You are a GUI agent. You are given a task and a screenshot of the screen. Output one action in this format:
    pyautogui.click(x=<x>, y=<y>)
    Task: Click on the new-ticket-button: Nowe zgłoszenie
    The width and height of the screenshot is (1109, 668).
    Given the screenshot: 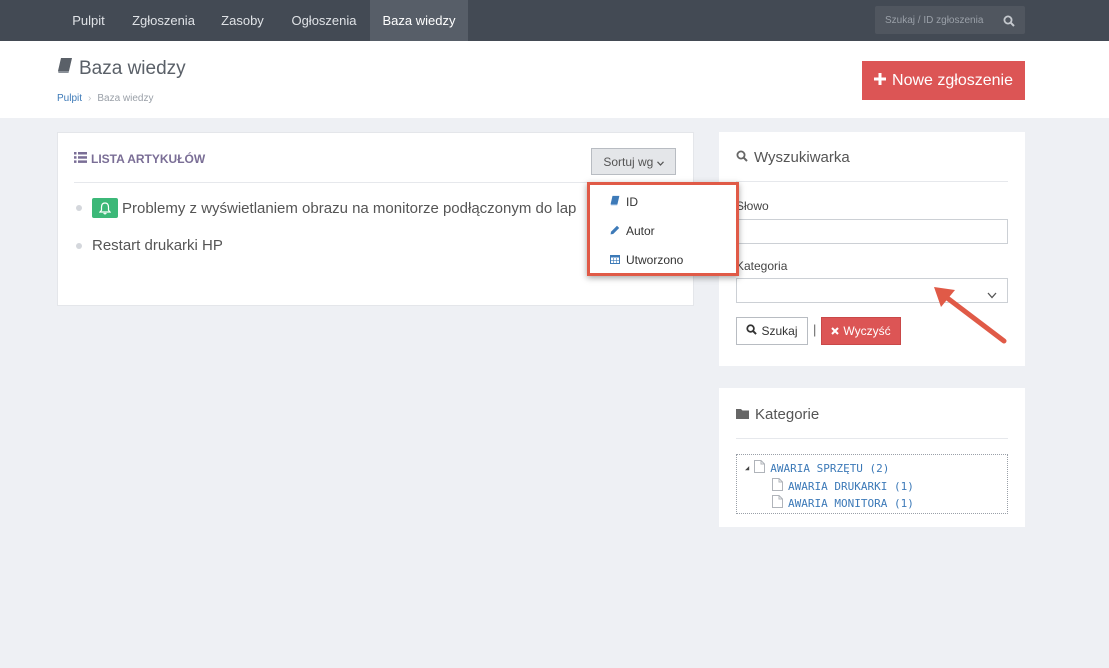 What is the action you would take?
    pyautogui.click(x=943, y=80)
    